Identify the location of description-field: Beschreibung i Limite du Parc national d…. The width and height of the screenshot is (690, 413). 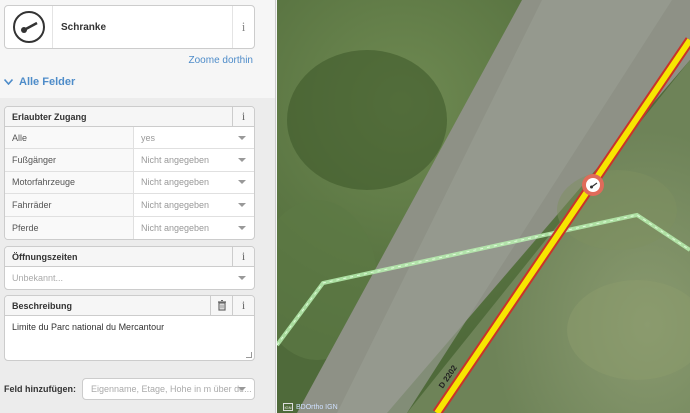
(129, 328).